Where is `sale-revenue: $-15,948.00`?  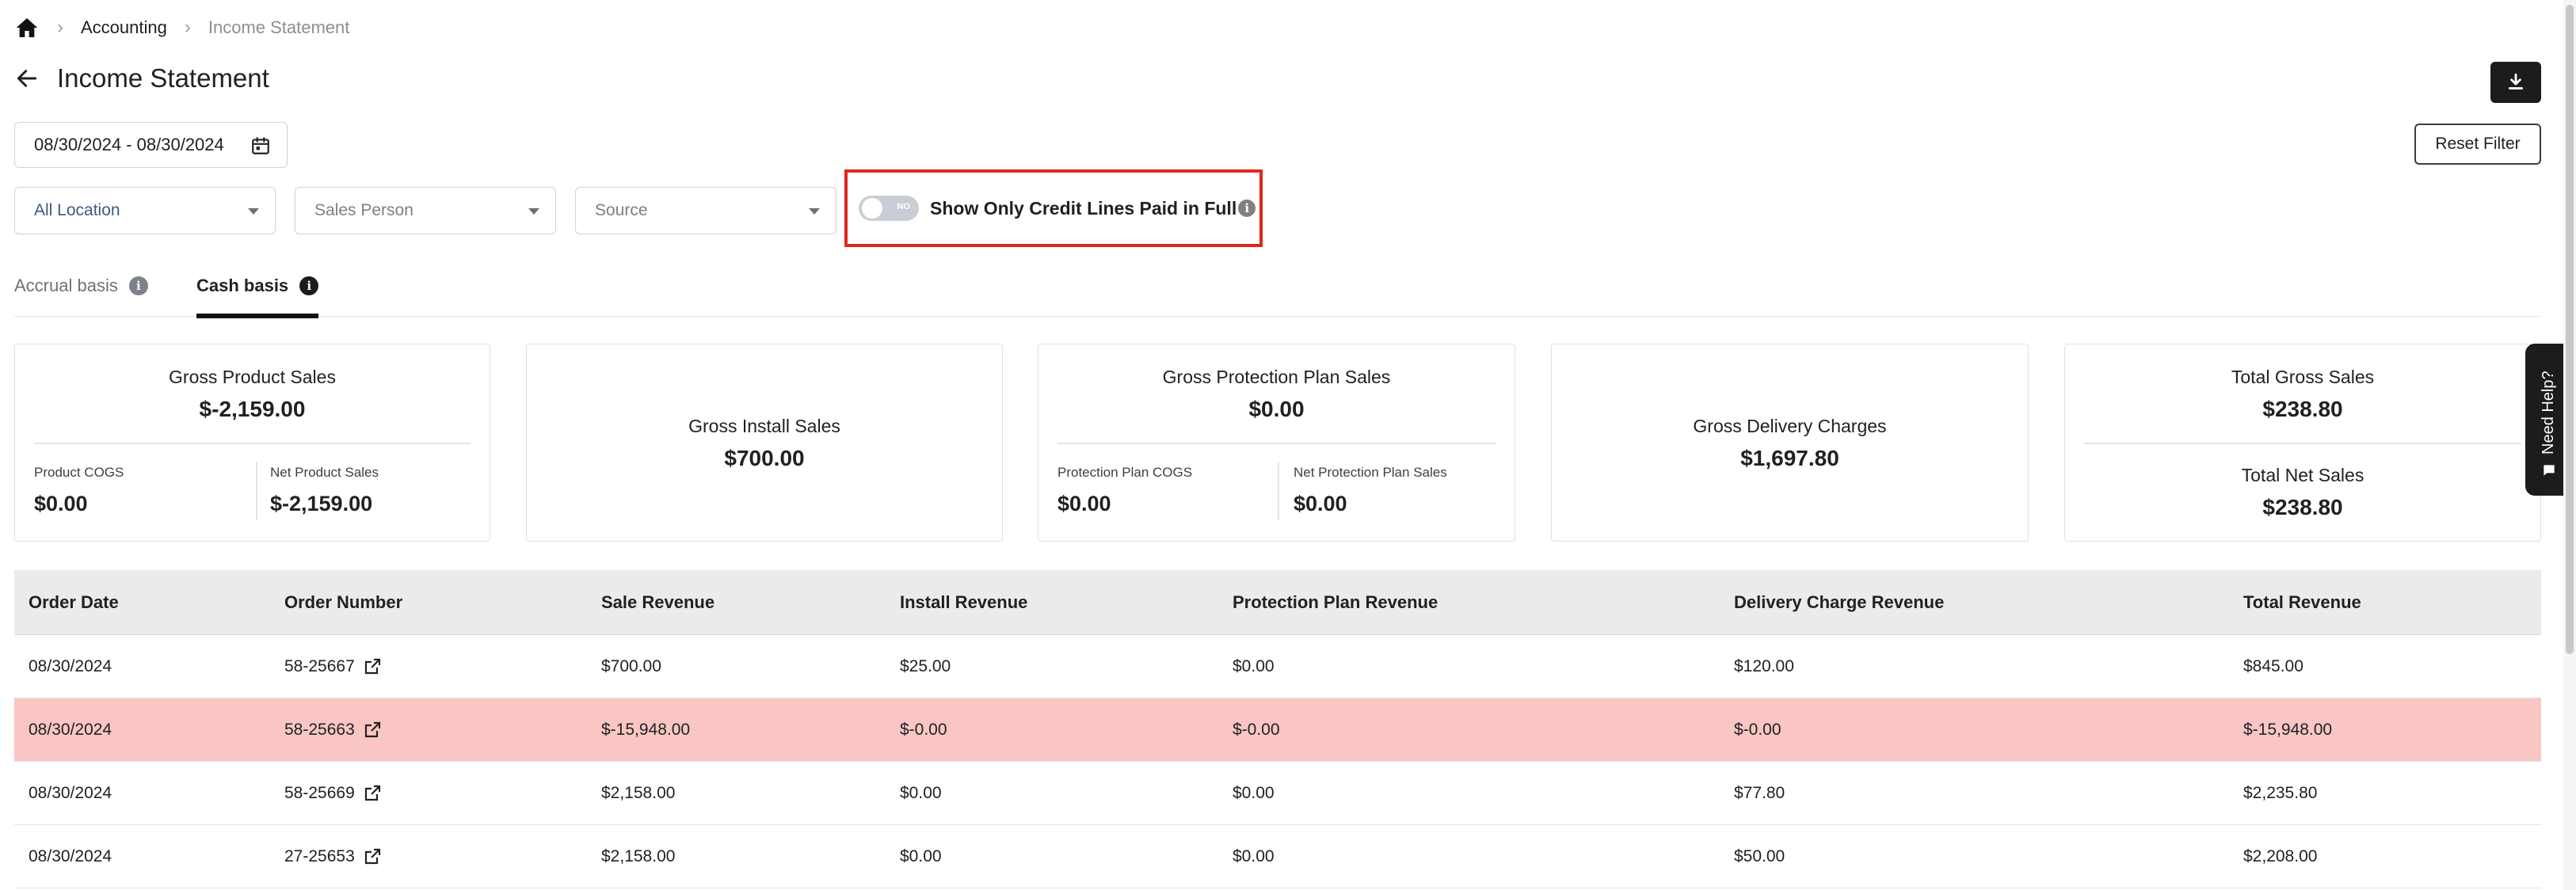 sale-revenue: $-15,948.00 is located at coordinates (646, 730).